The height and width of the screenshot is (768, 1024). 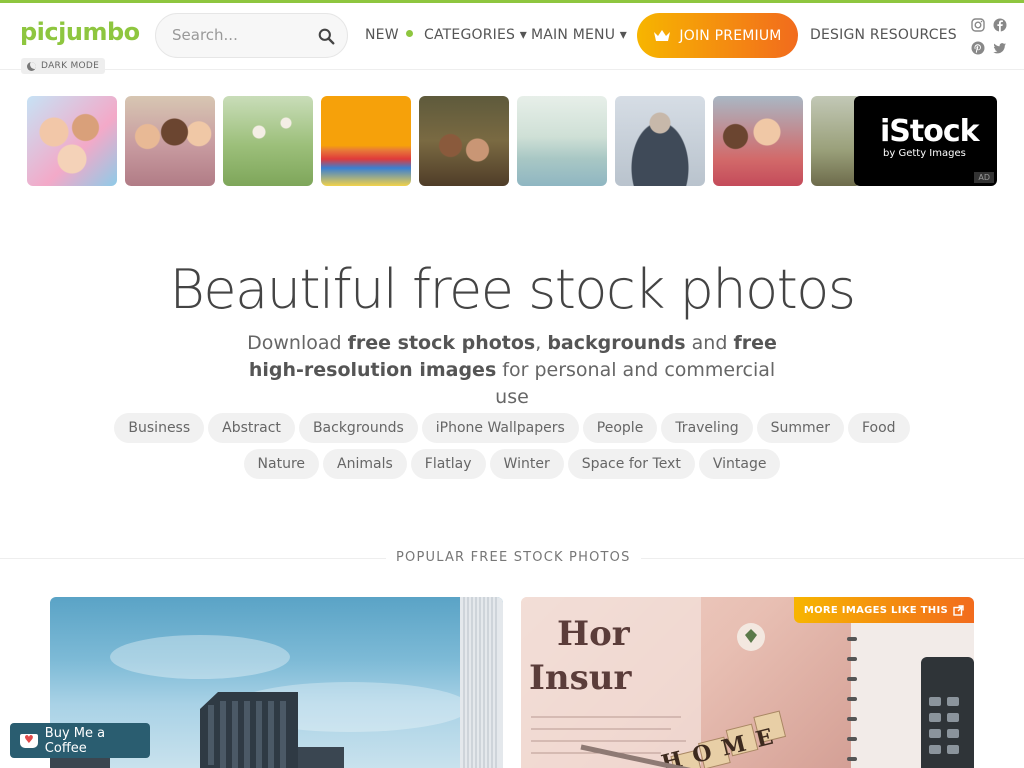 What do you see at coordinates (251, 428) in the screenshot?
I see `tag-abstract: Abstract` at bounding box center [251, 428].